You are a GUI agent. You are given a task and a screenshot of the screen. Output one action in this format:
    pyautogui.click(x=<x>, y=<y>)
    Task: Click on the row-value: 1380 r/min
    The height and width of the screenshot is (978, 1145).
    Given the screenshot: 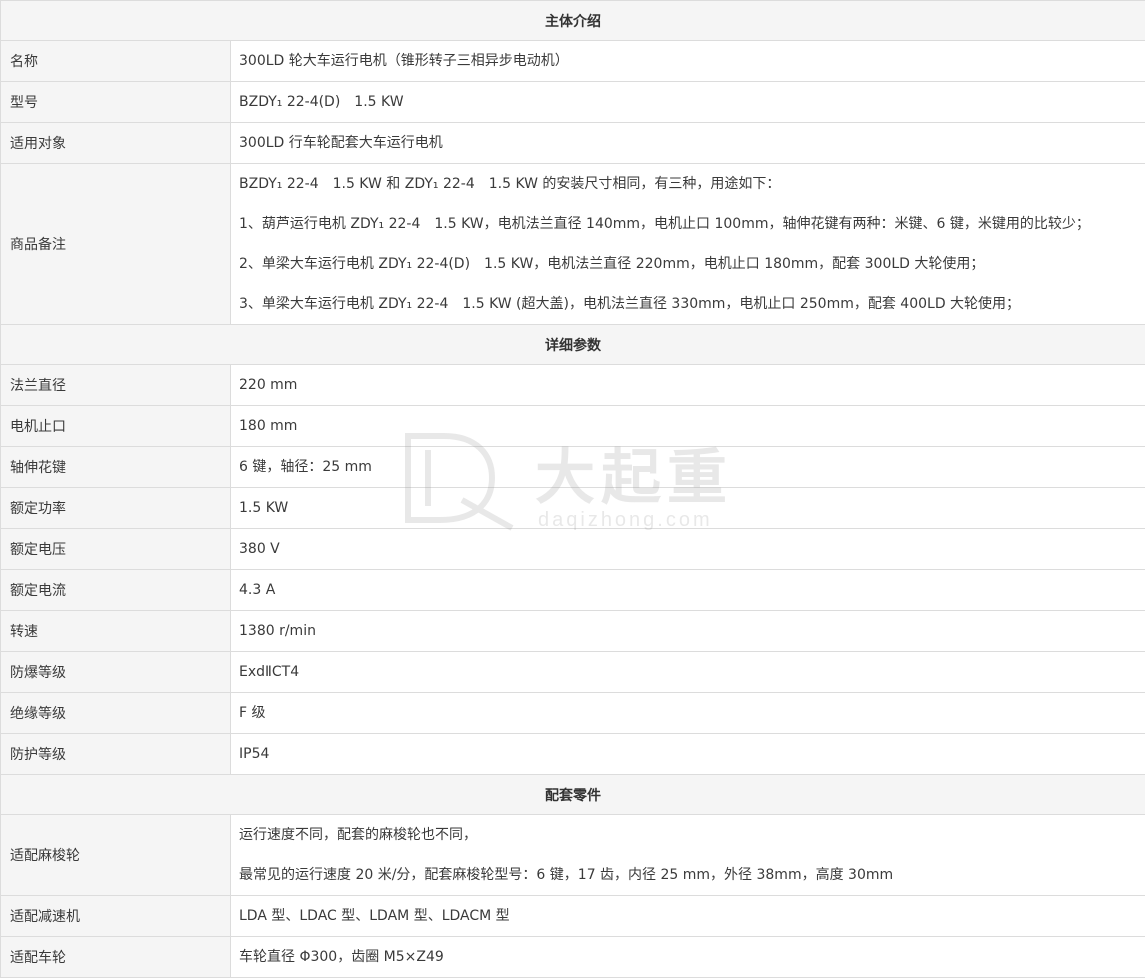 What is the action you would take?
    pyautogui.click(x=688, y=631)
    